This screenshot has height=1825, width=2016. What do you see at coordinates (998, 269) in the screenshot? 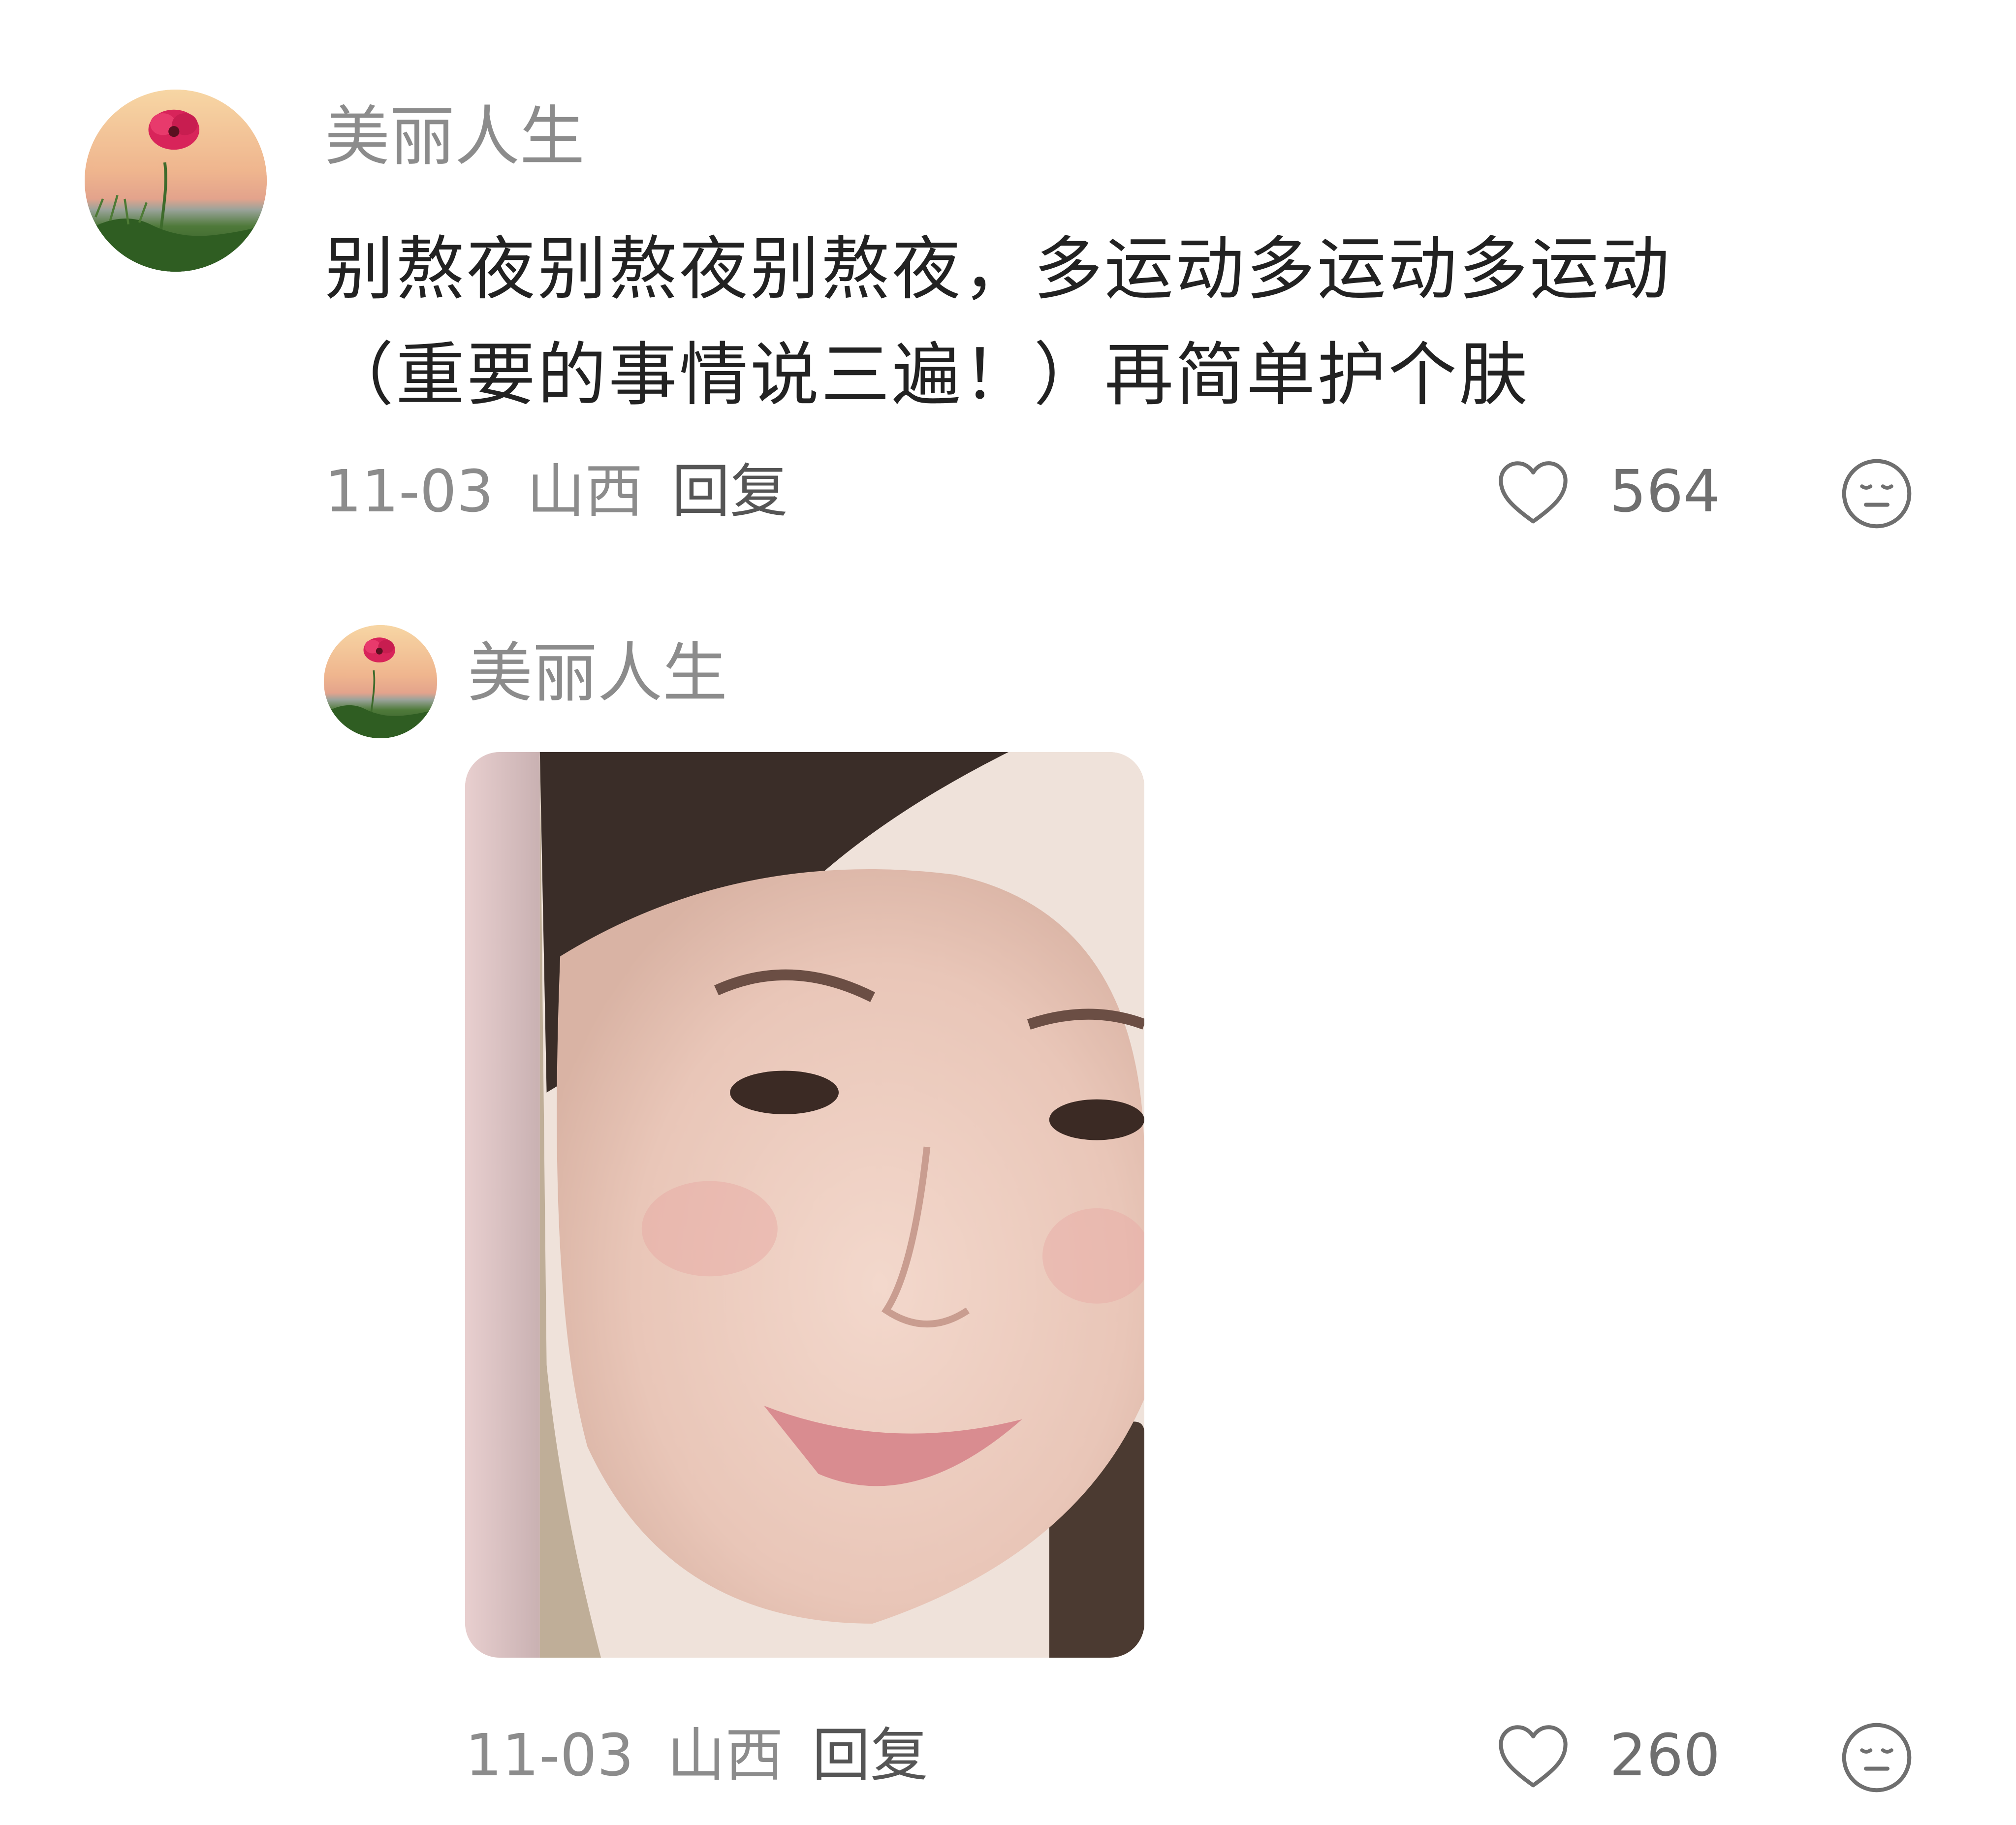
I see `comment-text-line: 别熬夜别熬夜别熬夜，多运动多运动多运动` at bounding box center [998, 269].